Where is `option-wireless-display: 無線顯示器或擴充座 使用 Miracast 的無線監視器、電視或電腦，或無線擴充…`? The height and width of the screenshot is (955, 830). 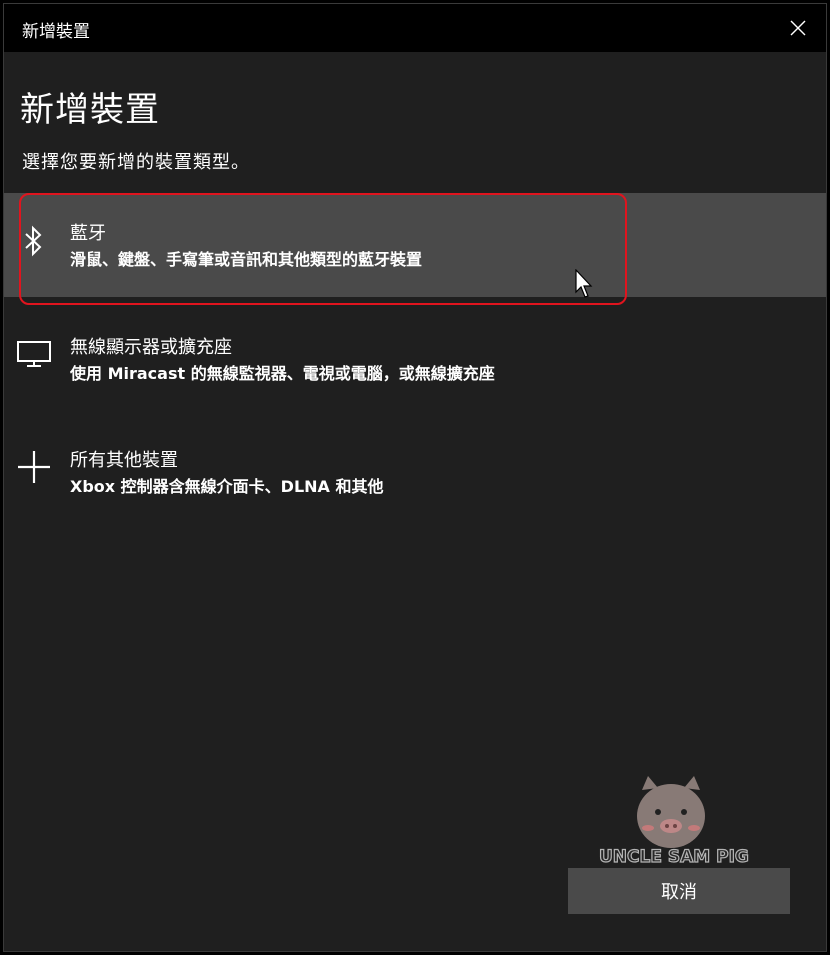 option-wireless-display: 無線顯示器或擴充座 使用 Miracast 的無線監視器、電視或電腦，或無線擴充… is located at coordinates (415, 359).